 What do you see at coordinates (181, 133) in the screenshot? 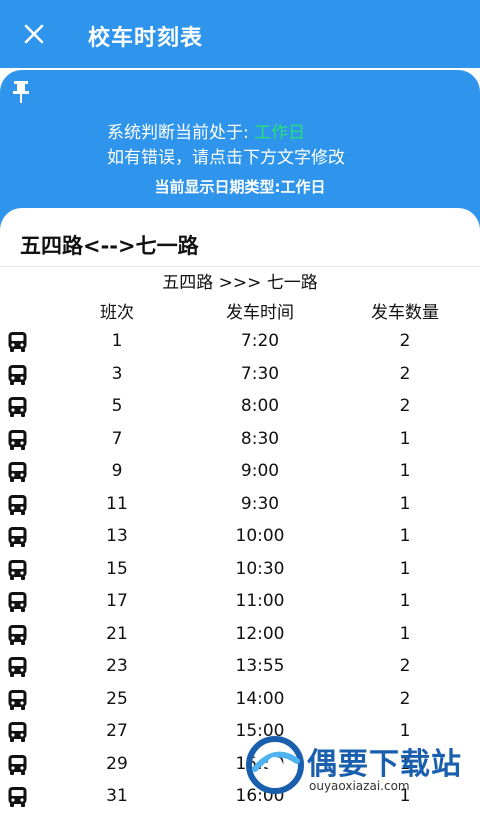
I see `status-prefix: 系统判断当前处于:` at bounding box center [181, 133].